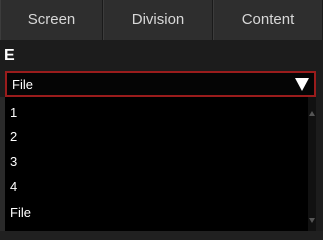  Describe the element at coordinates (312, 113) in the screenshot. I see `scroll-up-icon` at that location.